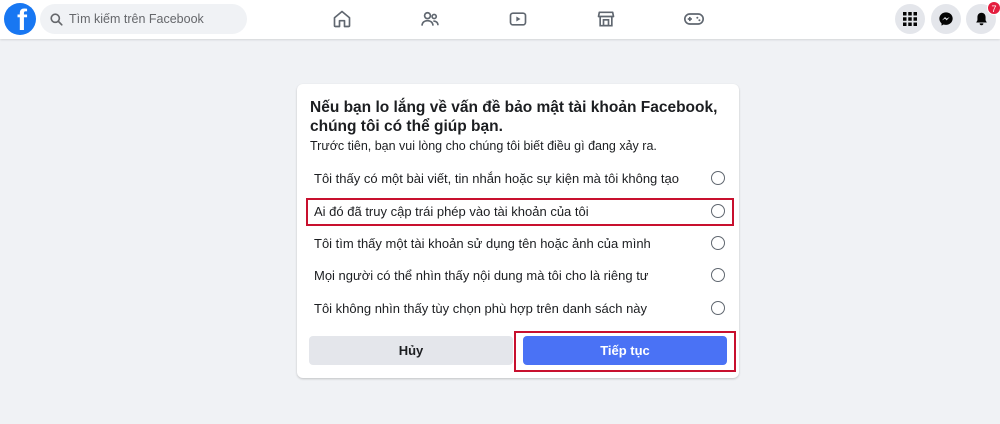 The image size is (1000, 424). I want to click on bell-icon, so click(981, 19).